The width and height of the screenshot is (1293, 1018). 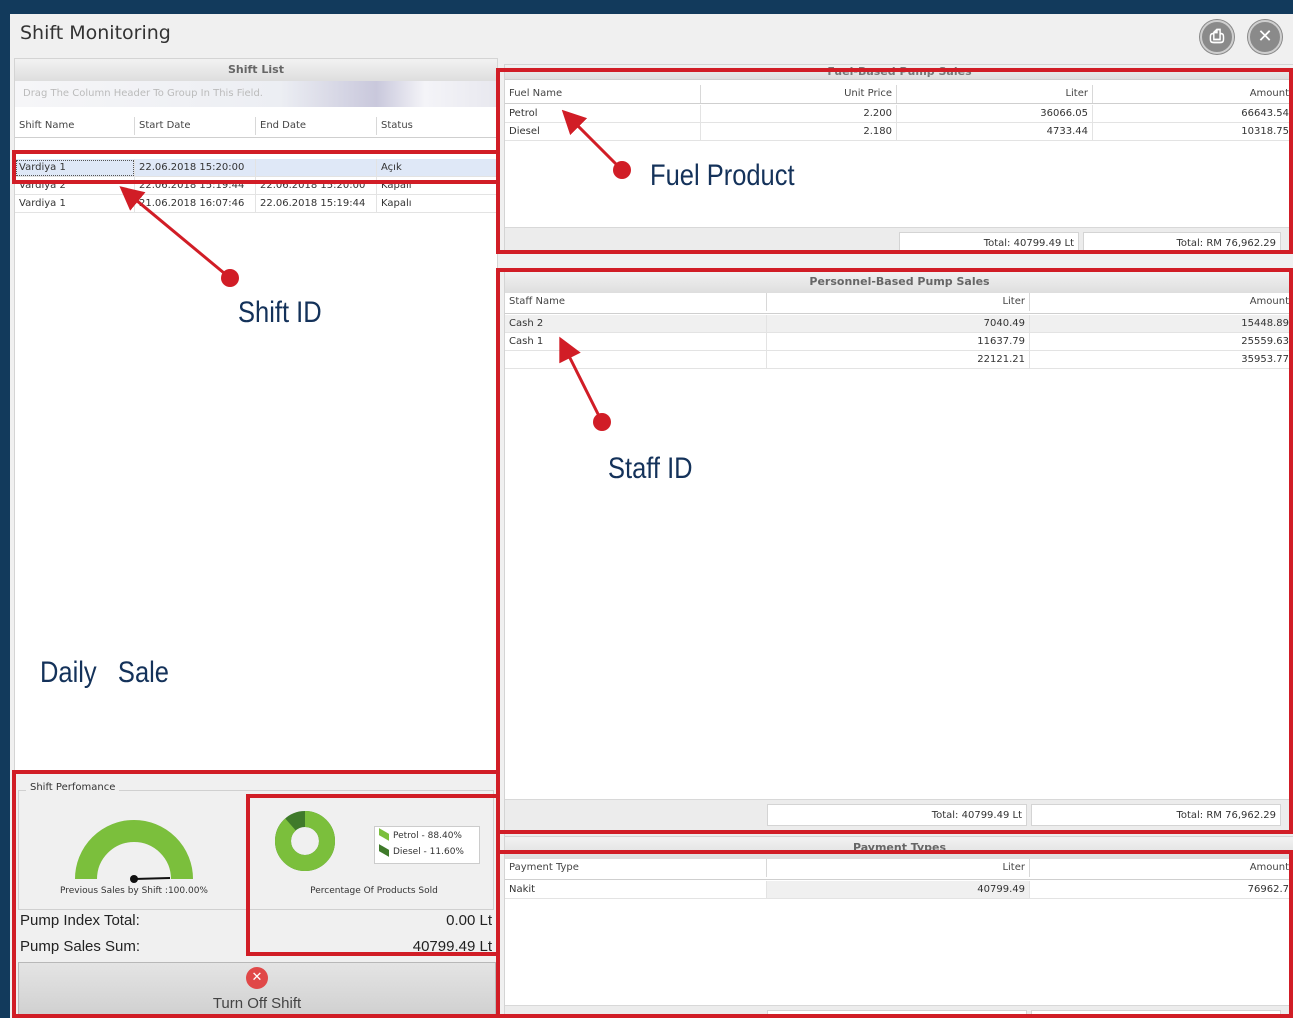 What do you see at coordinates (581, 379) in the screenshot?
I see `arrow-staff-id` at bounding box center [581, 379].